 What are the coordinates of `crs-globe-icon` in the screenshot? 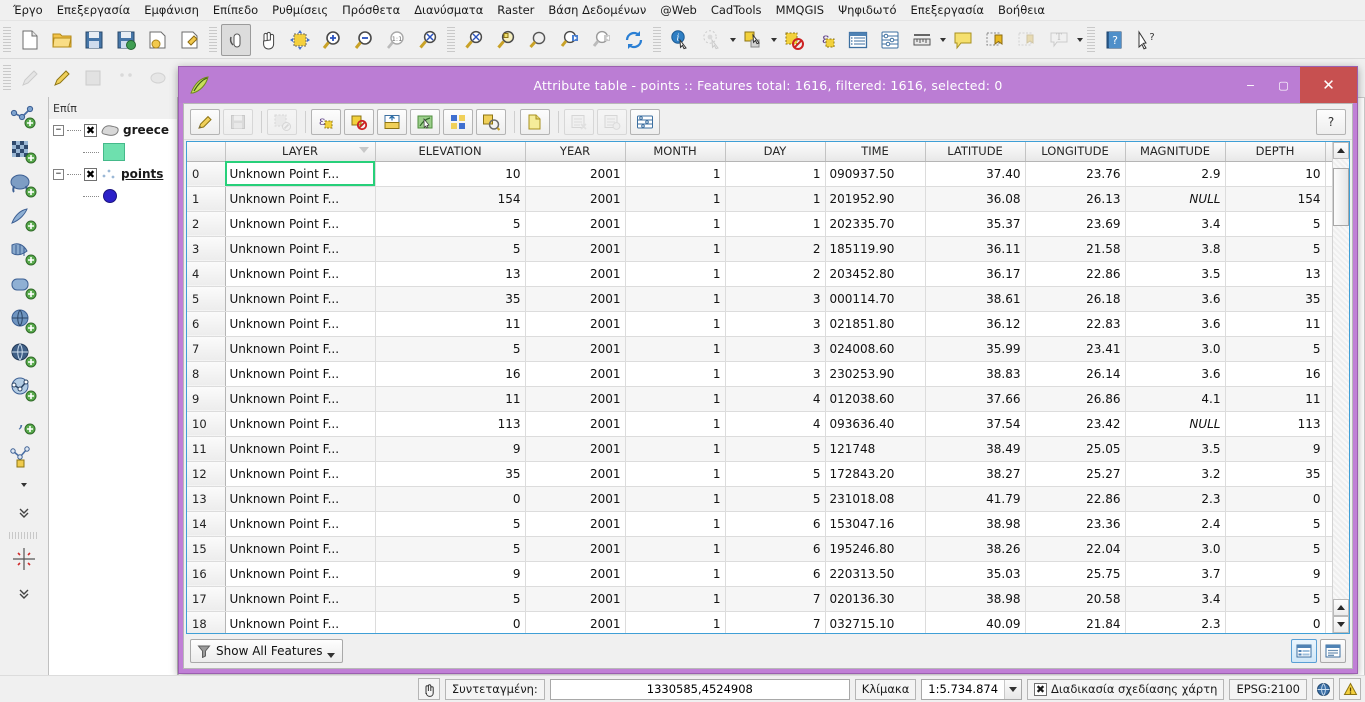 It's located at (1323, 689).